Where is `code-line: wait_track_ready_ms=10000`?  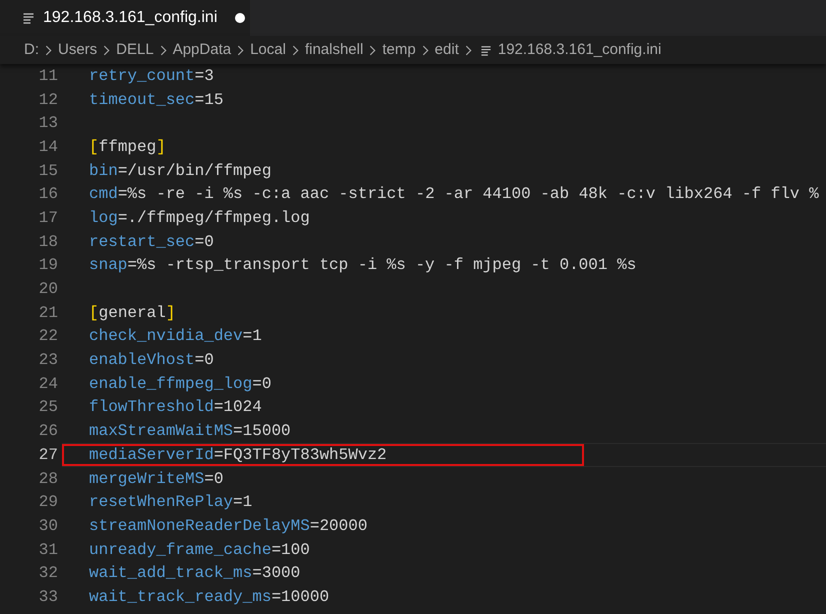
code-line: wait_track_ready_ms=10000 is located at coordinates (209, 597).